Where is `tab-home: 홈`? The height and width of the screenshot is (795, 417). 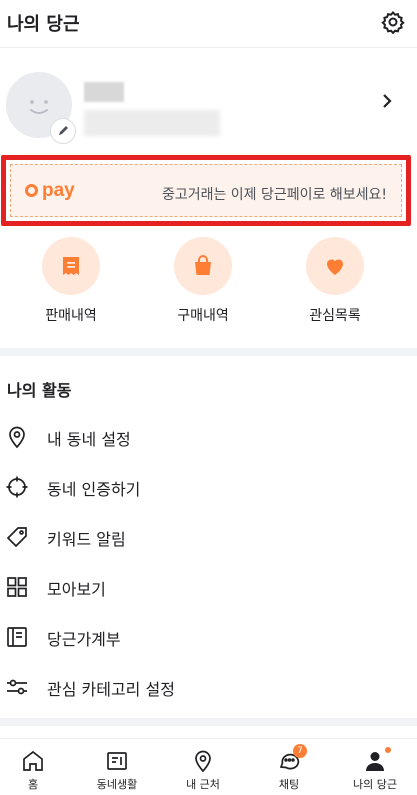
tab-home: 홈 is located at coordinates (36, 770).